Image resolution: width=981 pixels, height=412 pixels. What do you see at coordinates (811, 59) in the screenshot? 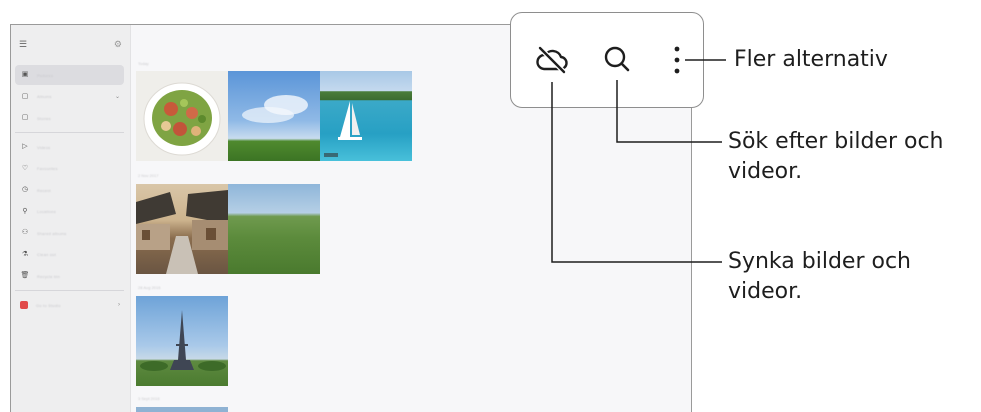
I see `more-options-label: Fler alternativ` at bounding box center [811, 59].